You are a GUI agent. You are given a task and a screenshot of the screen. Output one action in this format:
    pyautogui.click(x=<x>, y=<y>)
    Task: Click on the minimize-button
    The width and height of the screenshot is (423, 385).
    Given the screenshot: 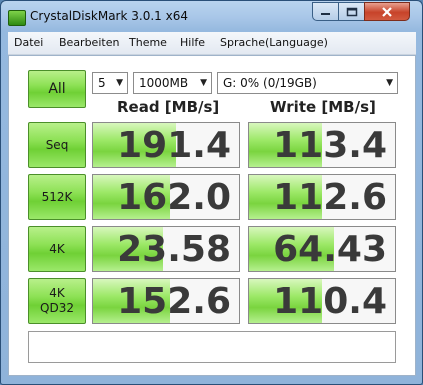 What is the action you would take?
    pyautogui.click(x=325, y=11)
    